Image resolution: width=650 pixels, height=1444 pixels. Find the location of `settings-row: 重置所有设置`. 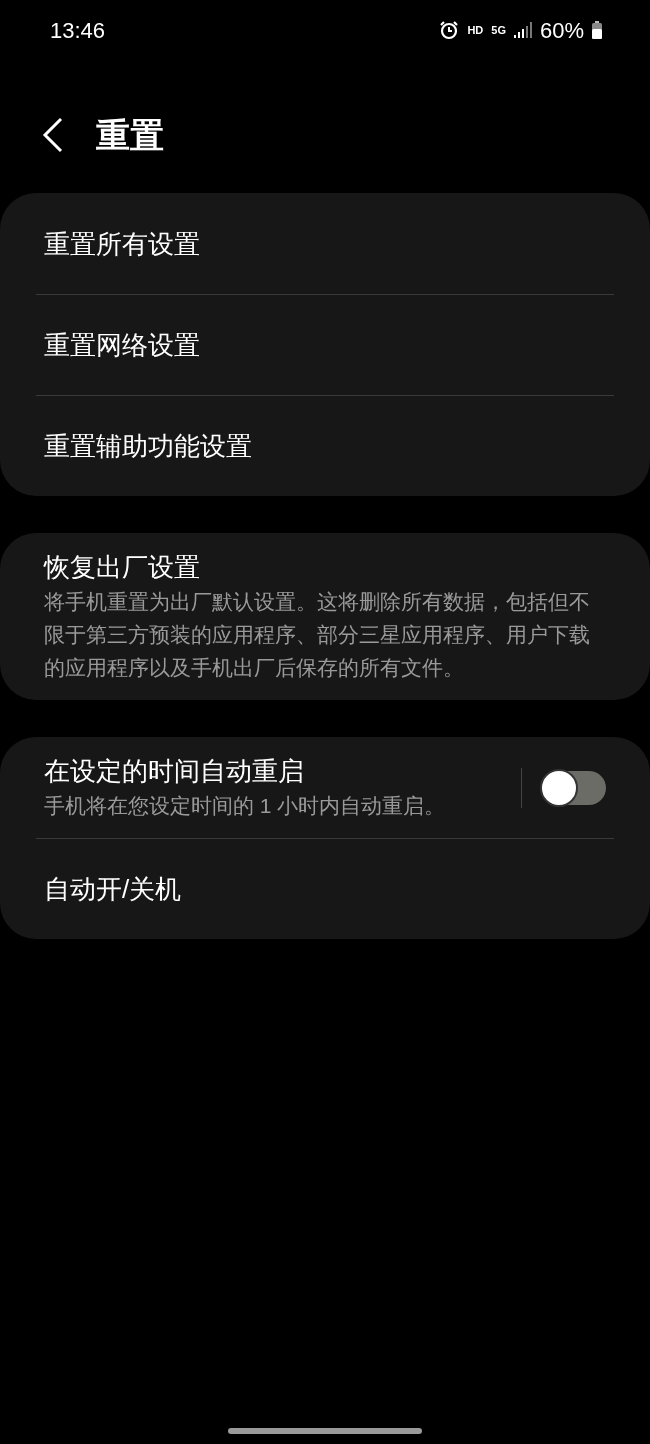

settings-row: 重置所有设置 is located at coordinates (325, 243).